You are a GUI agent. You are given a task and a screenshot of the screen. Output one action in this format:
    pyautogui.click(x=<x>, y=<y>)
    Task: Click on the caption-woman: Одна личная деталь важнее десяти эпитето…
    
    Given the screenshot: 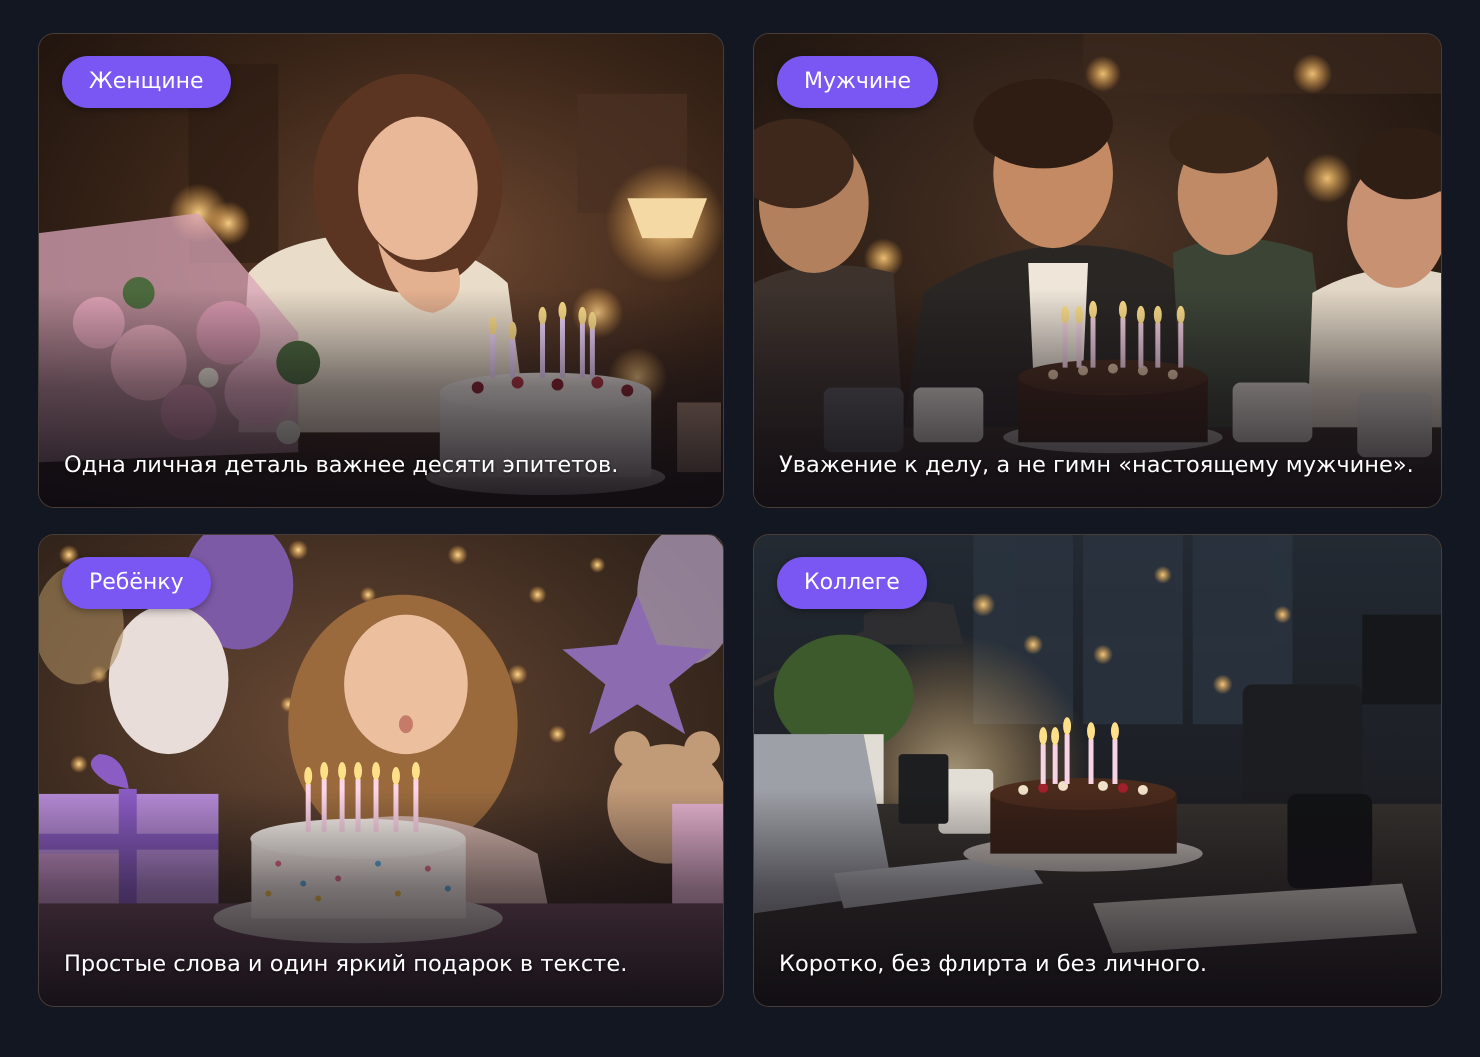 What is the action you would take?
    pyautogui.click(x=341, y=465)
    